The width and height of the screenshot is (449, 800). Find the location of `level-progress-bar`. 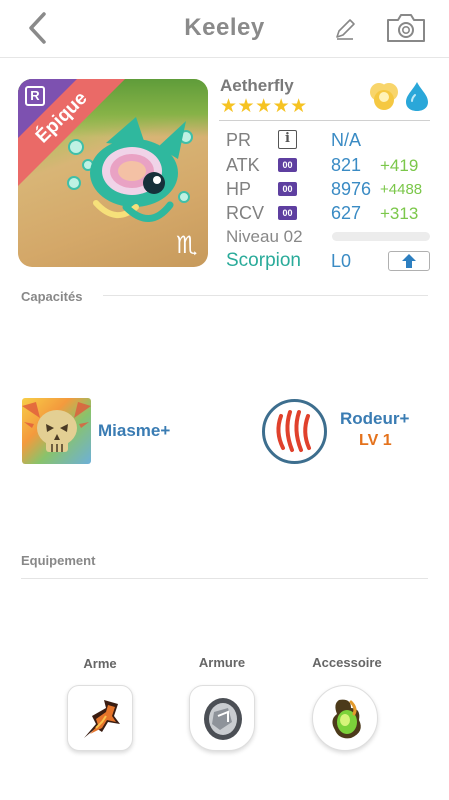

level-progress-bar is located at coordinates (381, 236).